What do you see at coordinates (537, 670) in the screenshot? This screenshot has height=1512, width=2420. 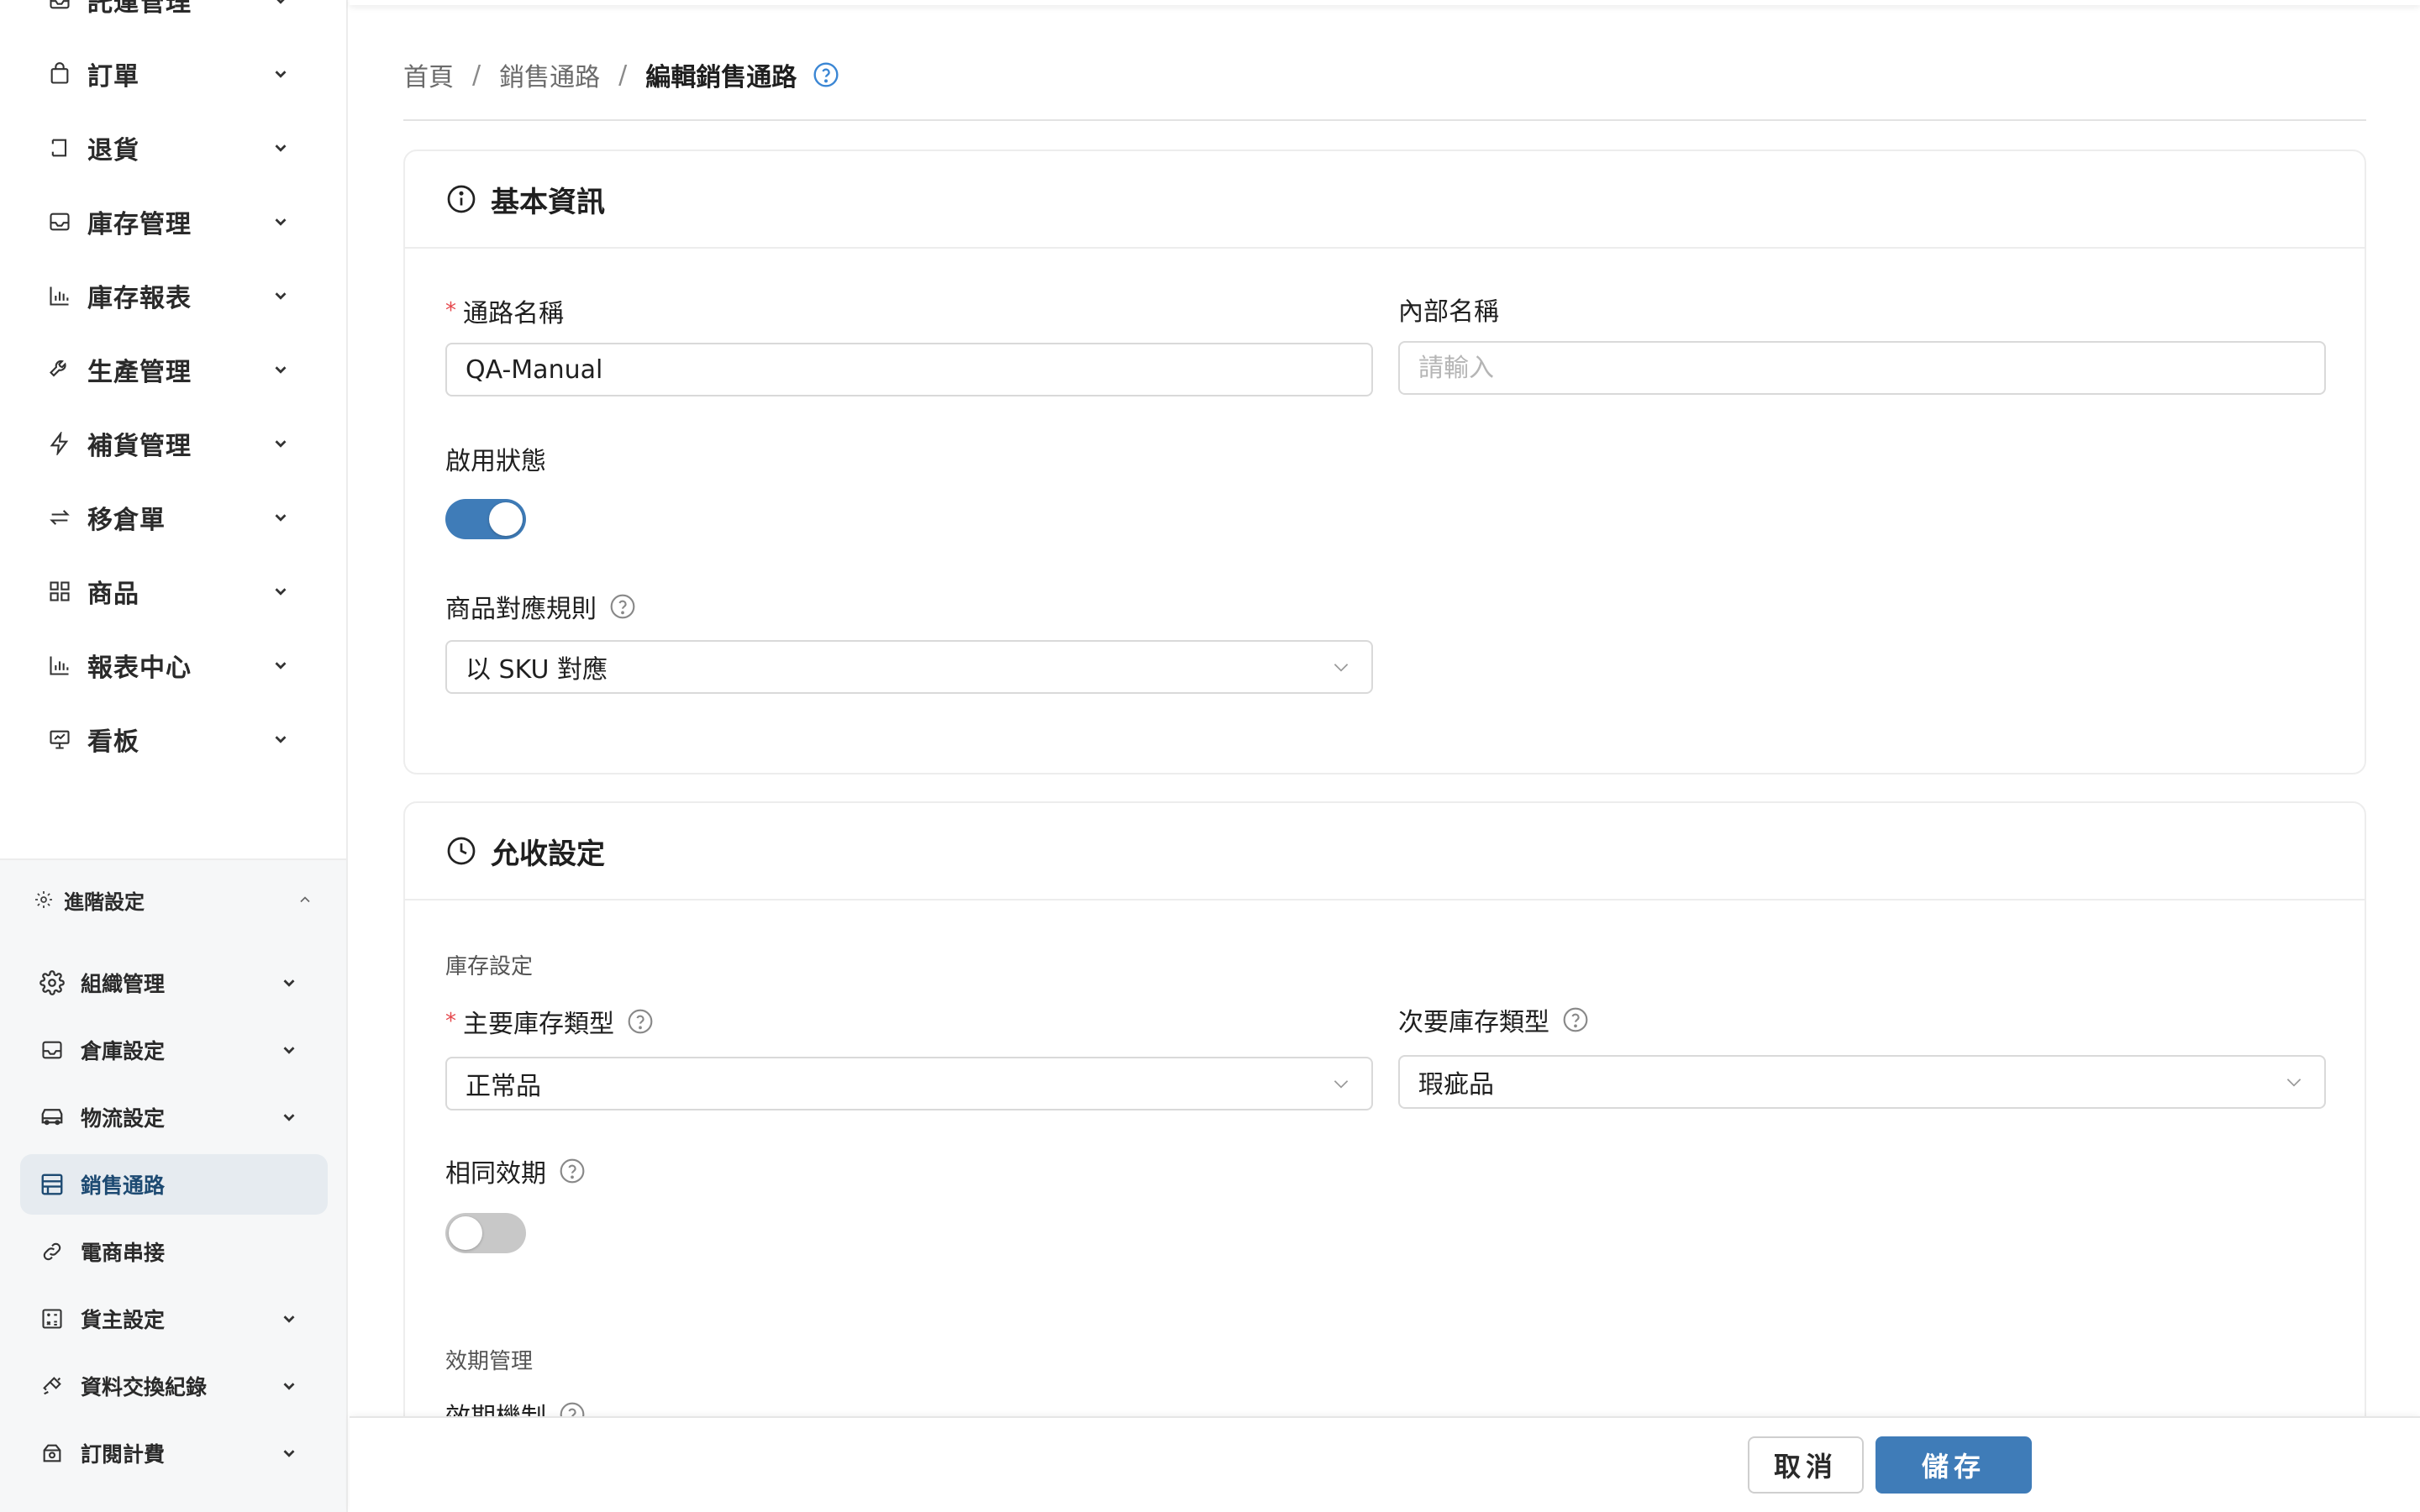 I see `mapping-rule-value: 以 SKU 對應` at bounding box center [537, 670].